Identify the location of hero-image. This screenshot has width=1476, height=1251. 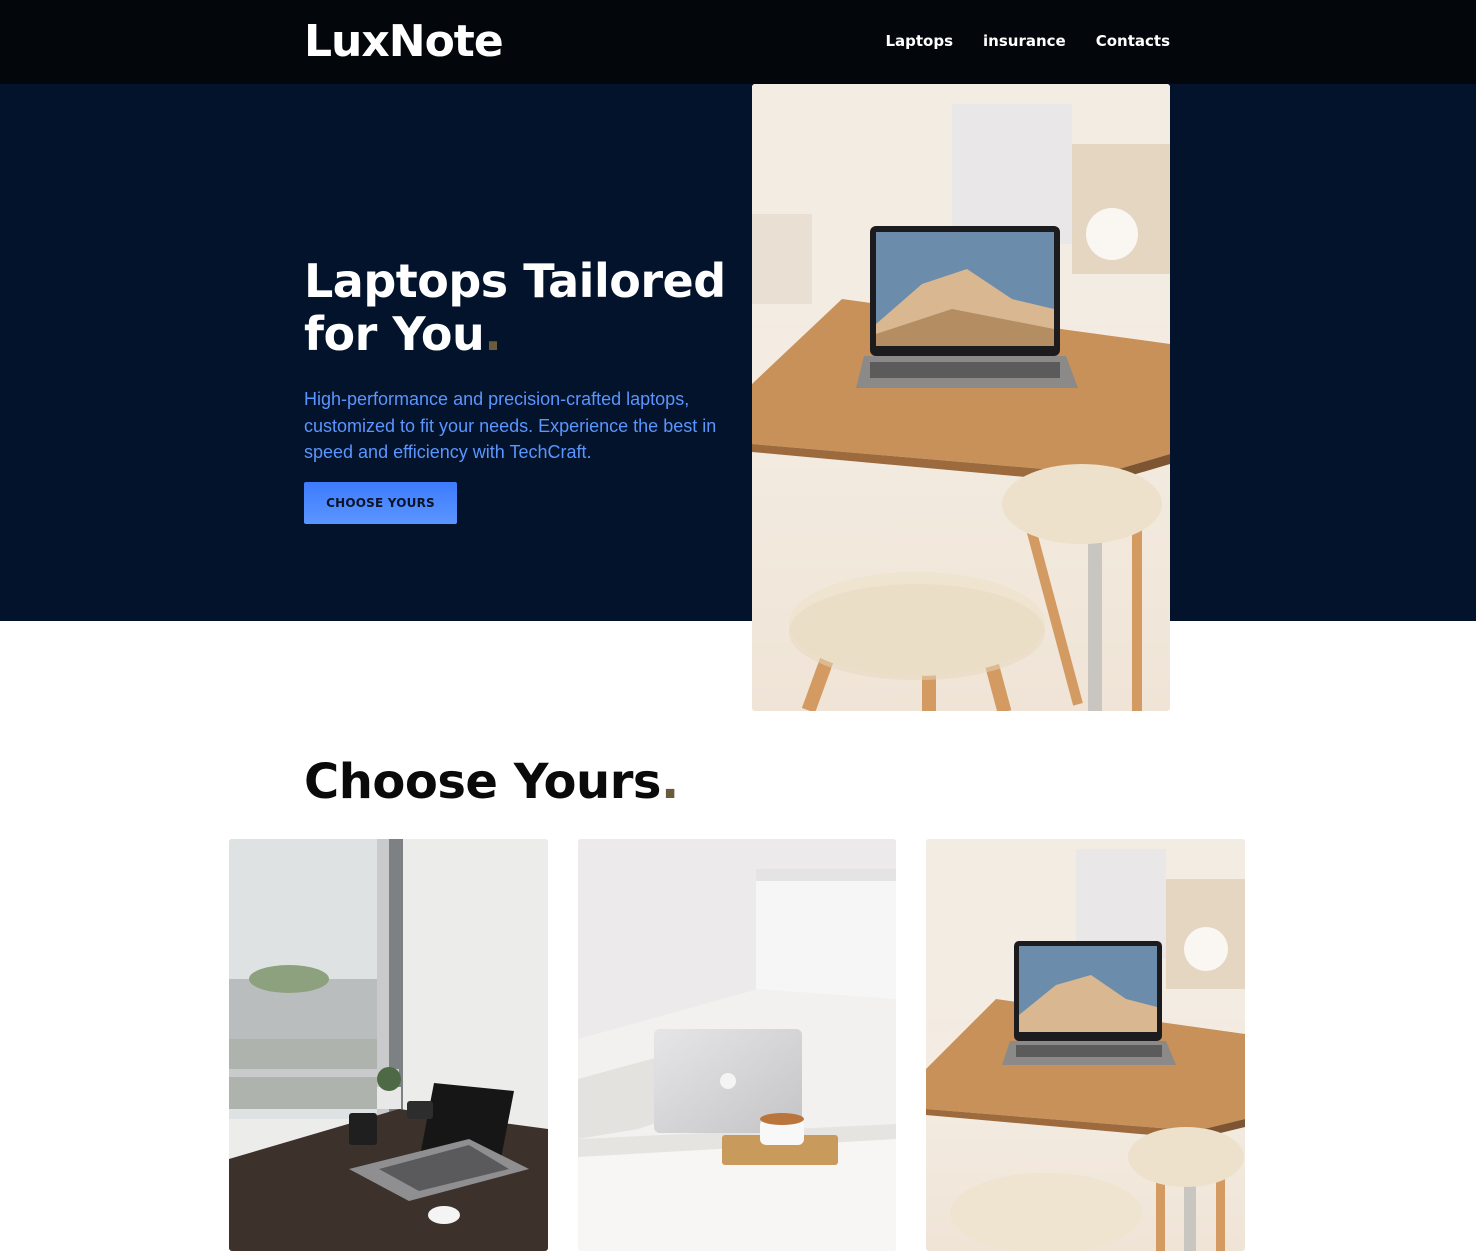
(961, 397).